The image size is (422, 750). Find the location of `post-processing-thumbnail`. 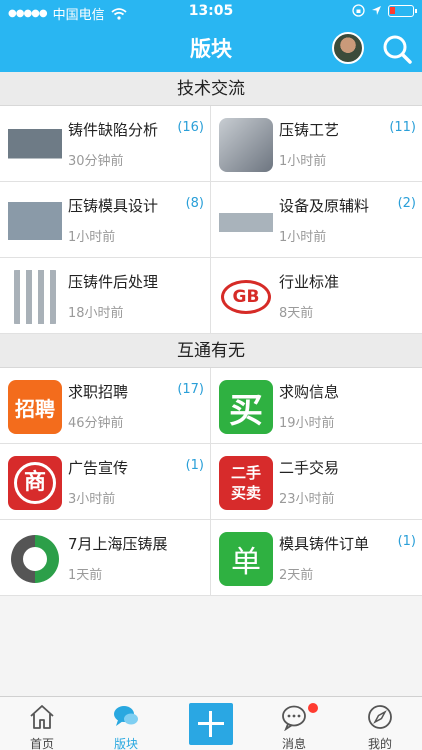

post-processing-thumbnail is located at coordinates (35, 297).